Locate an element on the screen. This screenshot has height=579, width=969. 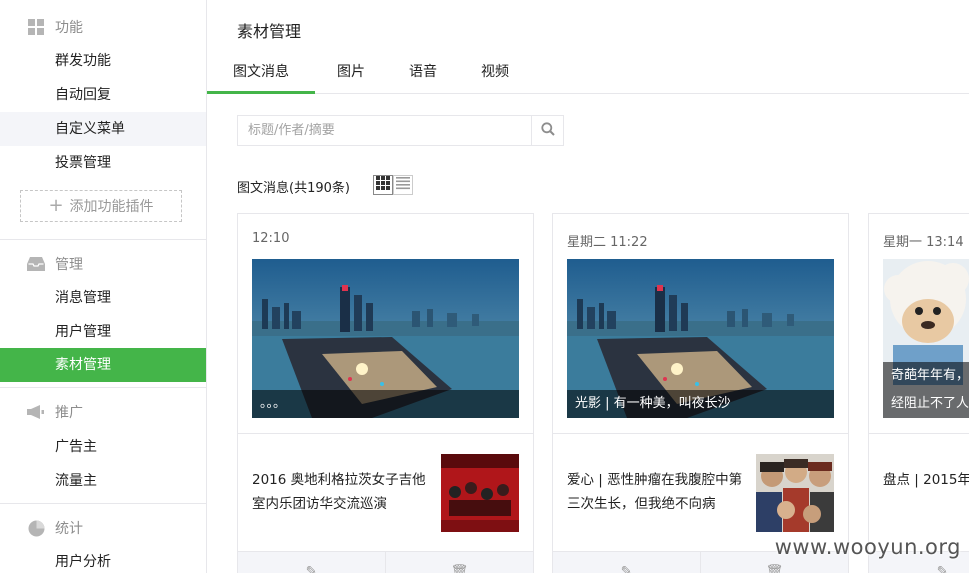
section-stats: 统计 is located at coordinates (55, 528).